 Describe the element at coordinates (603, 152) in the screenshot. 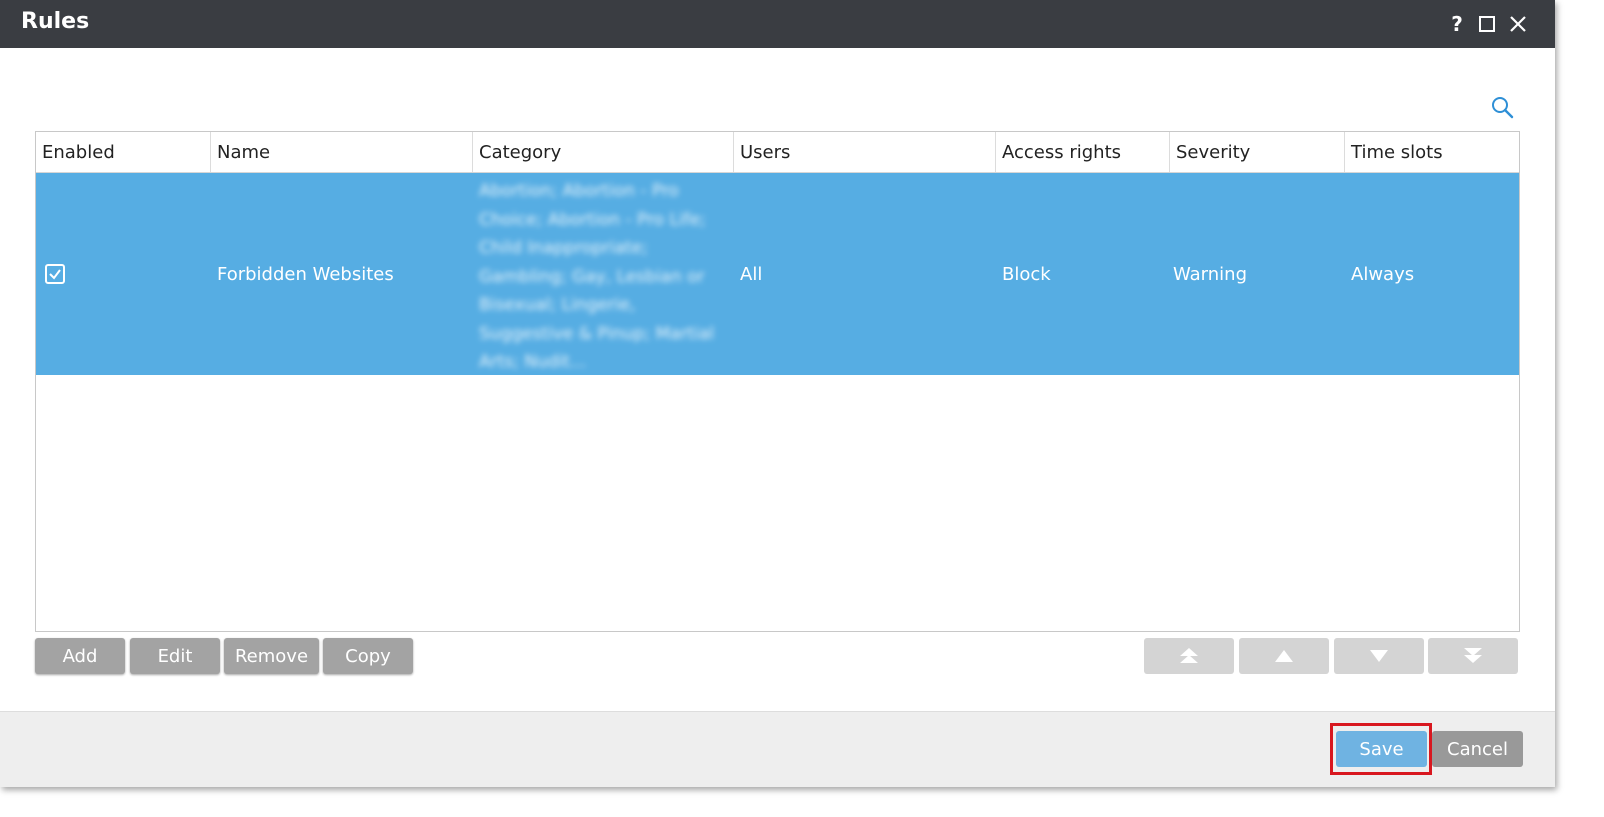

I see `column-header-category: Category` at that location.